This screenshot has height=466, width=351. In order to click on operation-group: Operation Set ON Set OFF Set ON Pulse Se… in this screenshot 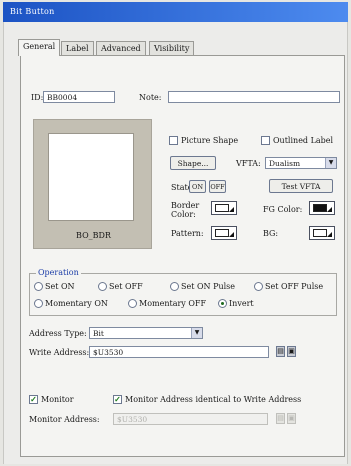, I will do `click(183, 292)`.